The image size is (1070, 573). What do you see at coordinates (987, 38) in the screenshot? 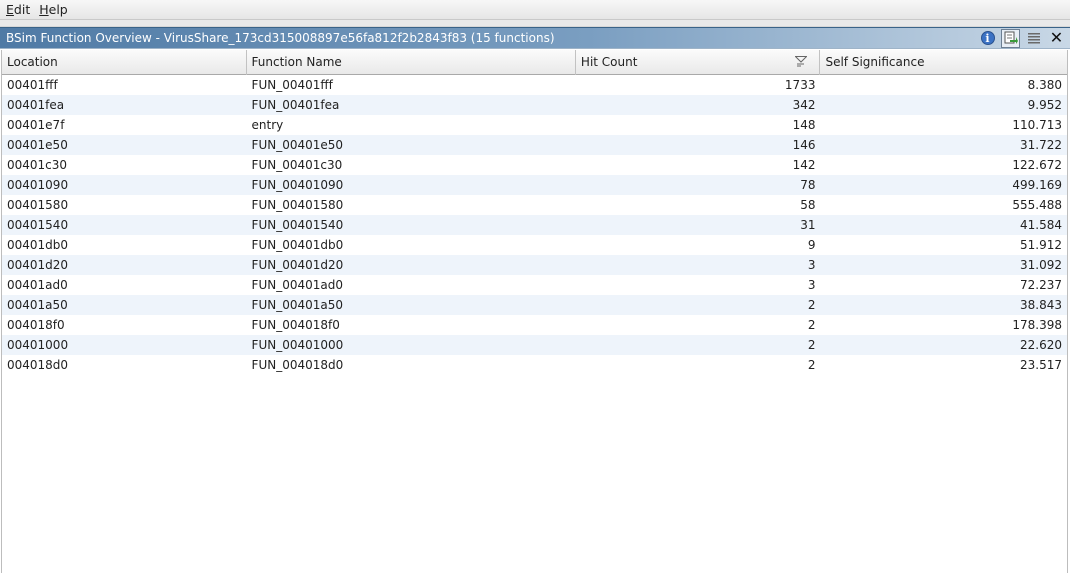
I see `info-icon: i` at bounding box center [987, 38].